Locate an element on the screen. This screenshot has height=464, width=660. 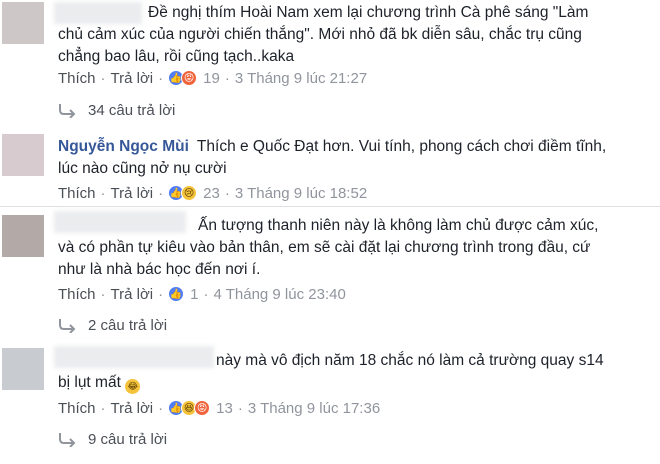
view-replies-link: 9 câu trả lời is located at coordinates (112, 439).